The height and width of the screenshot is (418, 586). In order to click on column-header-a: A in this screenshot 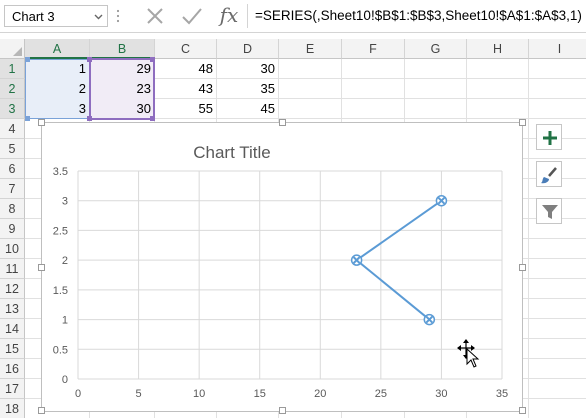, I will do `click(57, 49)`.